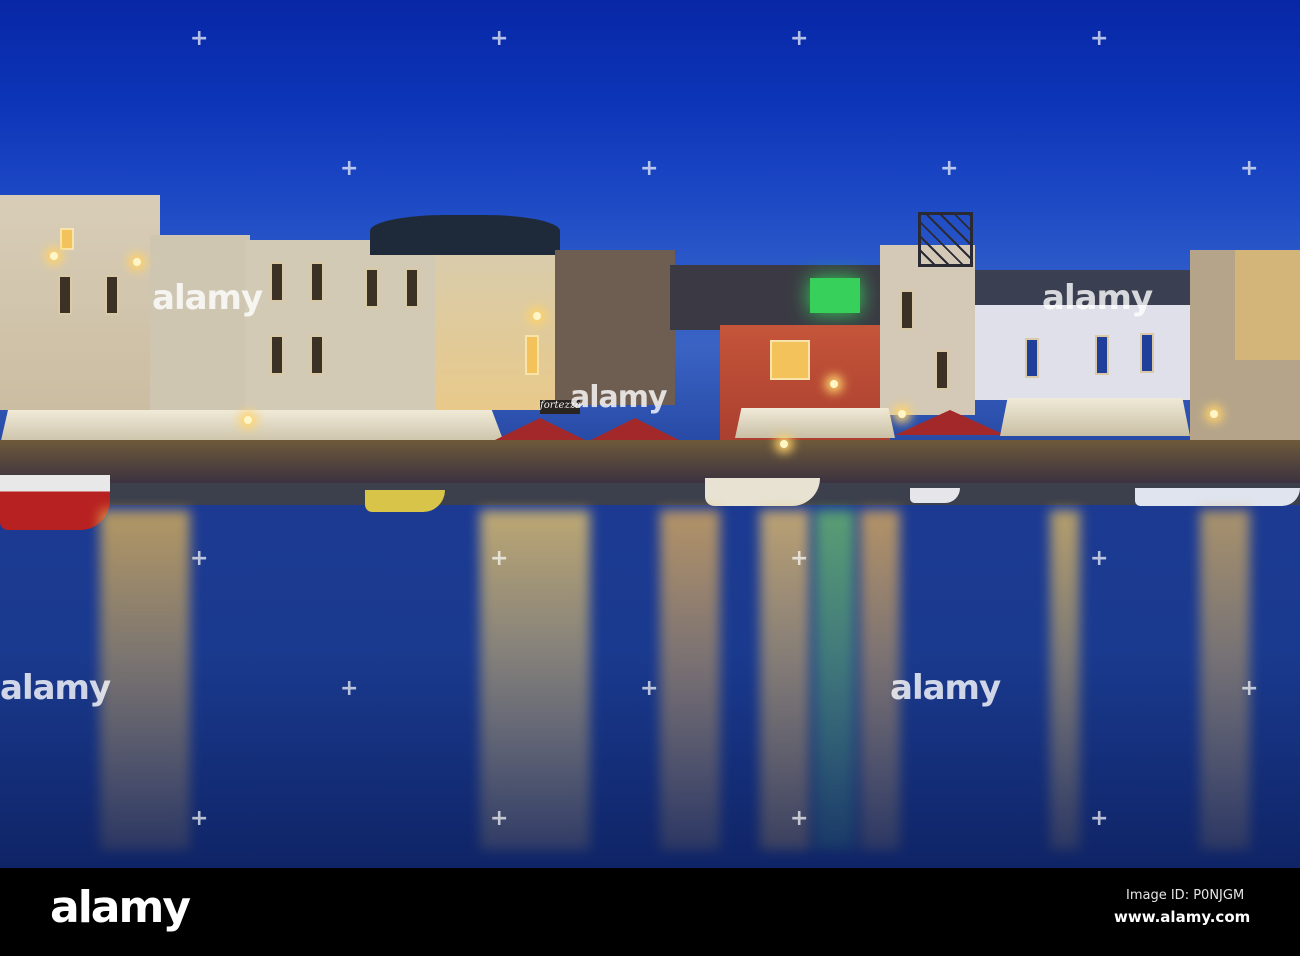 The height and width of the screenshot is (956, 1300). Describe the element at coordinates (945, 239) in the screenshot. I see `scaffold-tower` at that location.